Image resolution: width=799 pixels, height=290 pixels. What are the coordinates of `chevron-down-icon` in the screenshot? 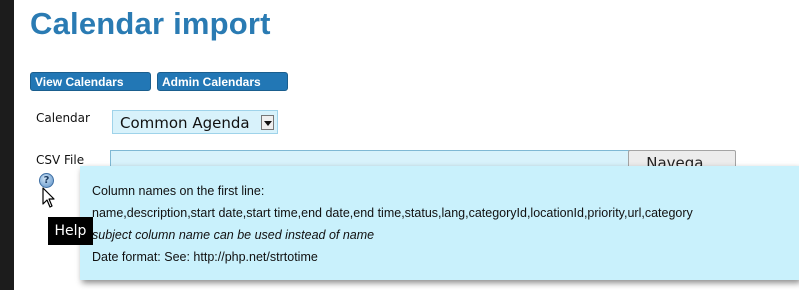 It's located at (267, 122).